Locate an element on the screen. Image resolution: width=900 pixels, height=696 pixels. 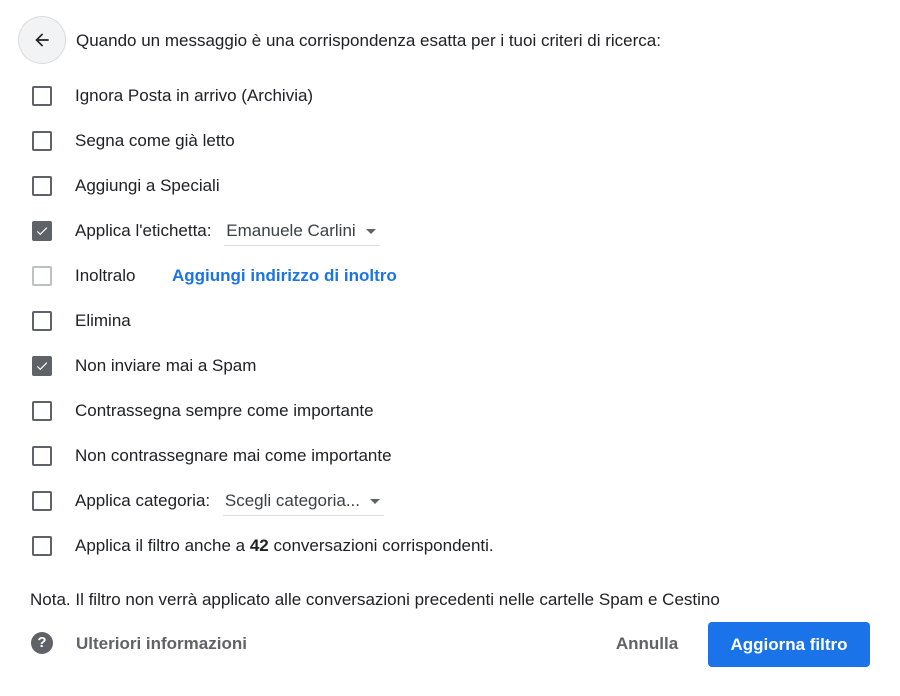
checkbox-always-important is located at coordinates (42, 411).